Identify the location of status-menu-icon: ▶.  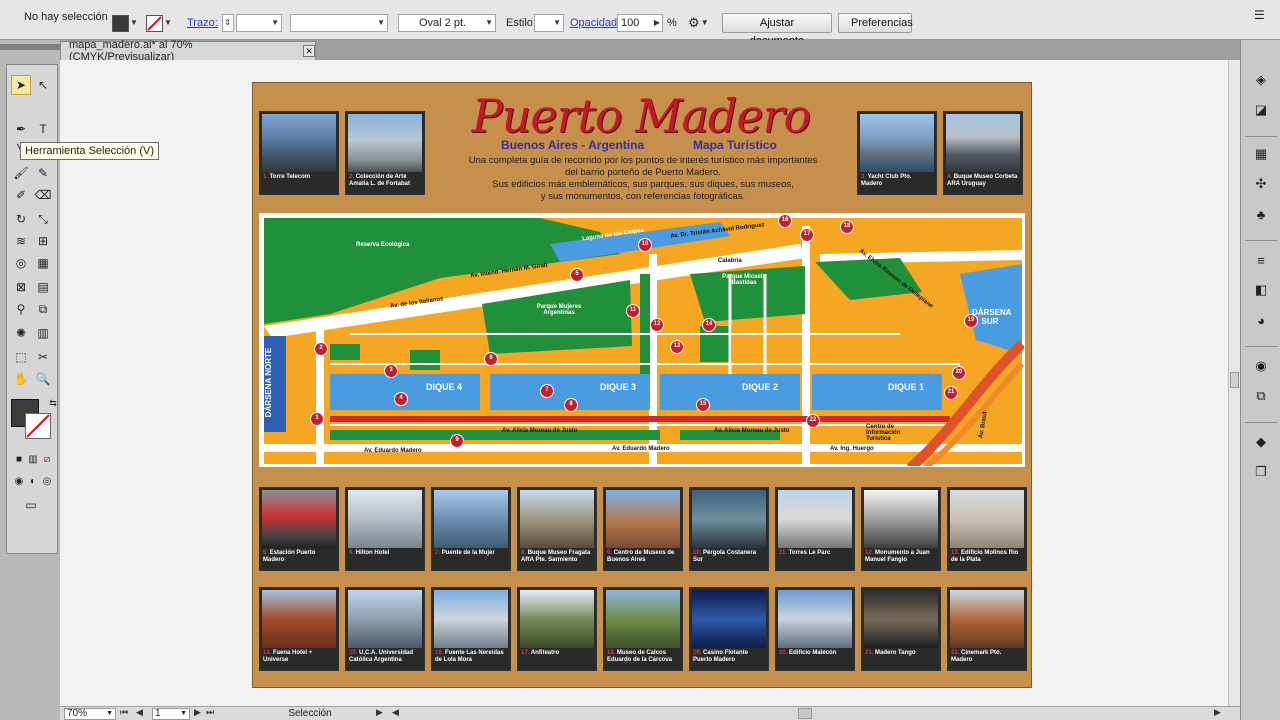
(379, 712).